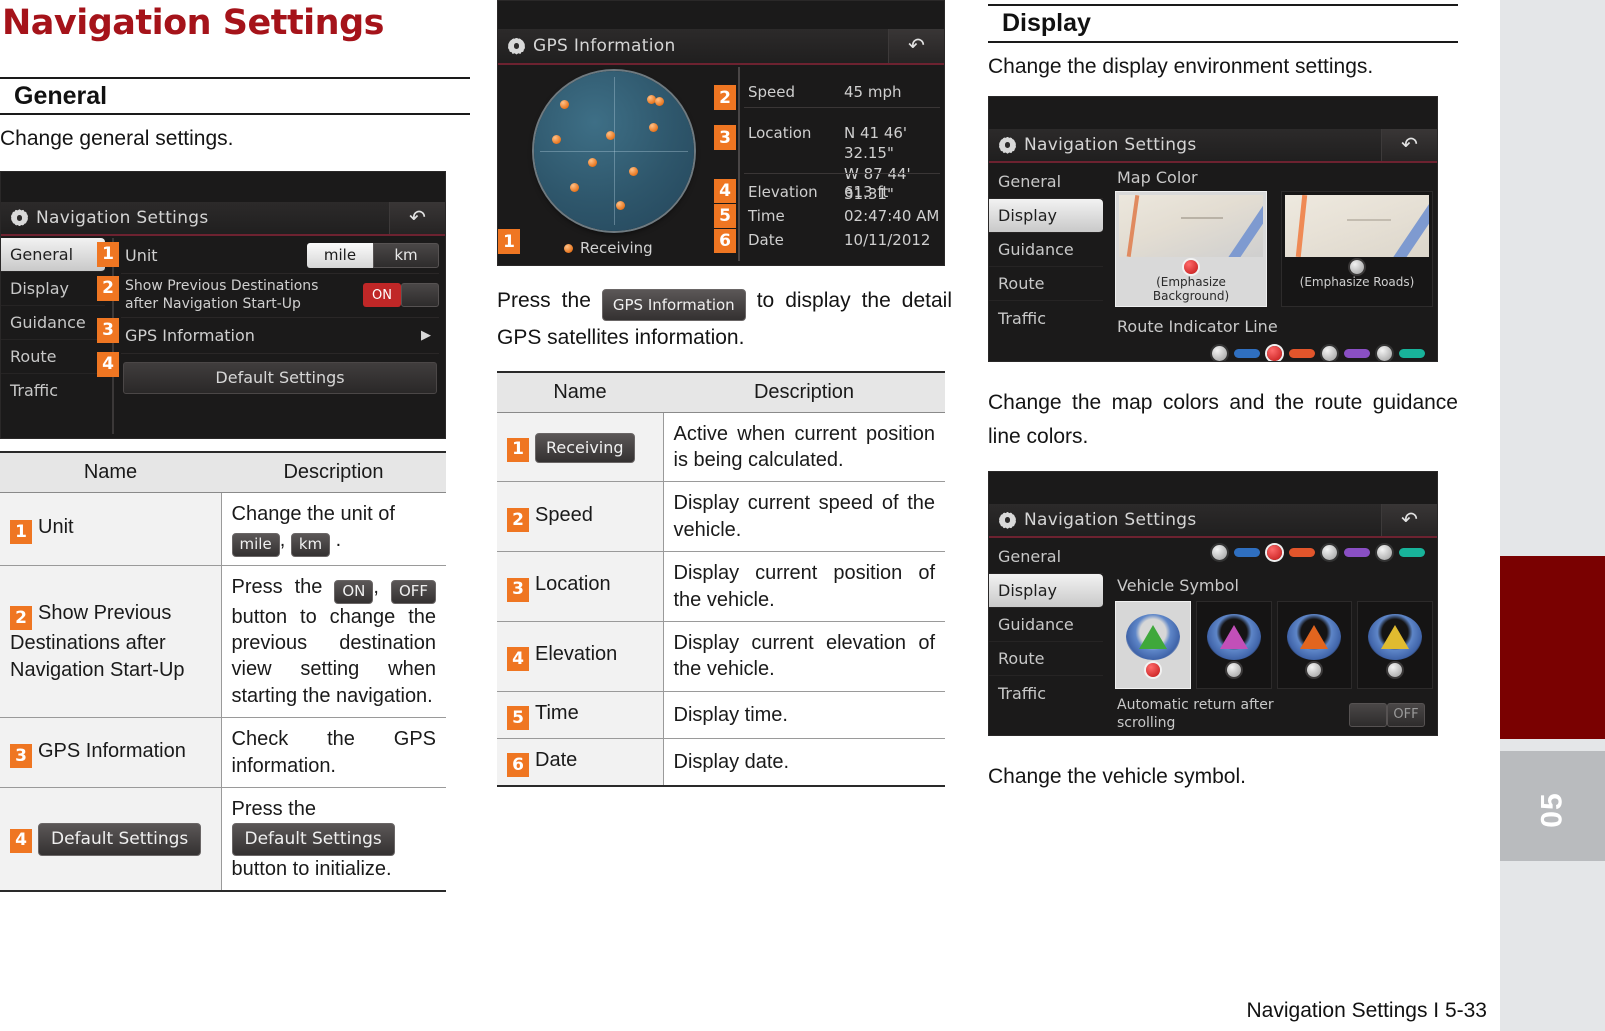  What do you see at coordinates (580, 391) in the screenshot?
I see `column-header-name: Name` at bounding box center [580, 391].